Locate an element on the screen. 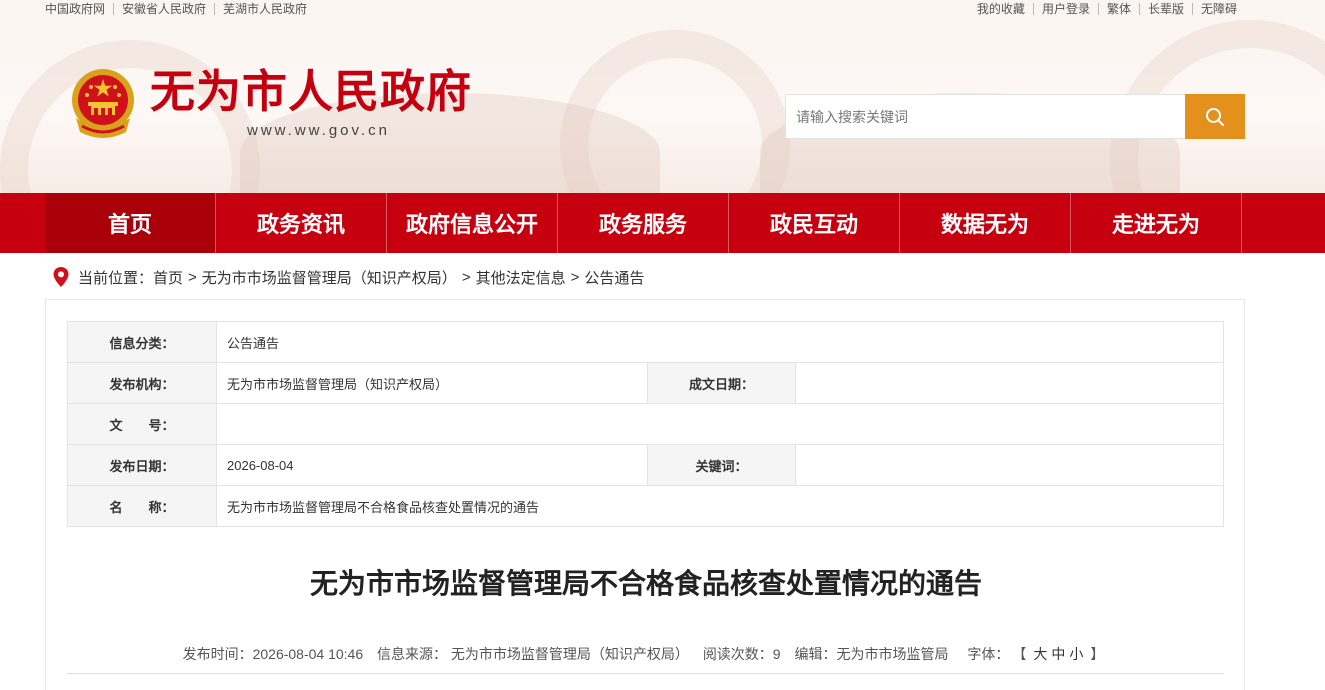 This screenshot has height=690, width=1325. table-row: 文 号： is located at coordinates (645, 424).